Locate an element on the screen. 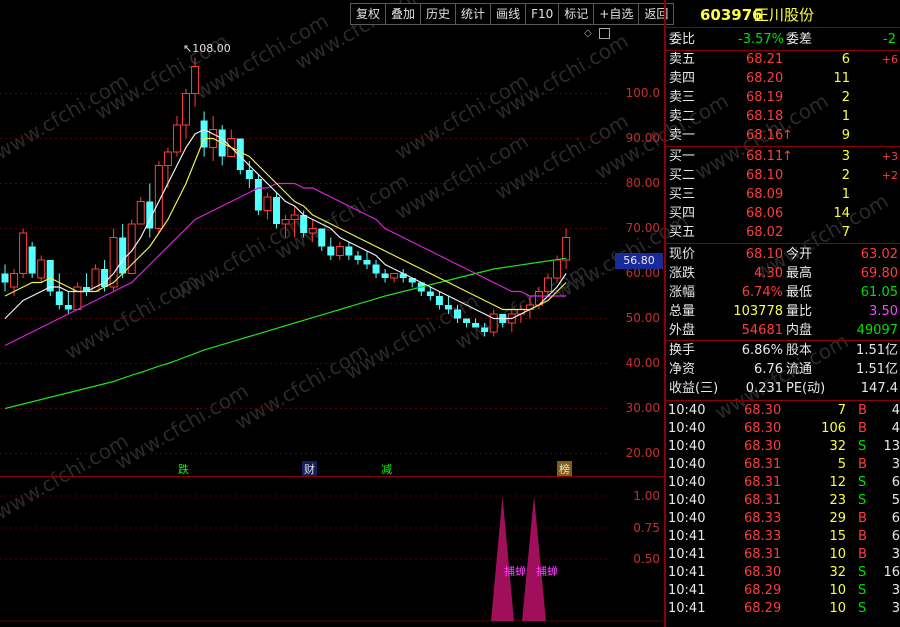  asks-label: 卖三 is located at coordinates (682, 97).